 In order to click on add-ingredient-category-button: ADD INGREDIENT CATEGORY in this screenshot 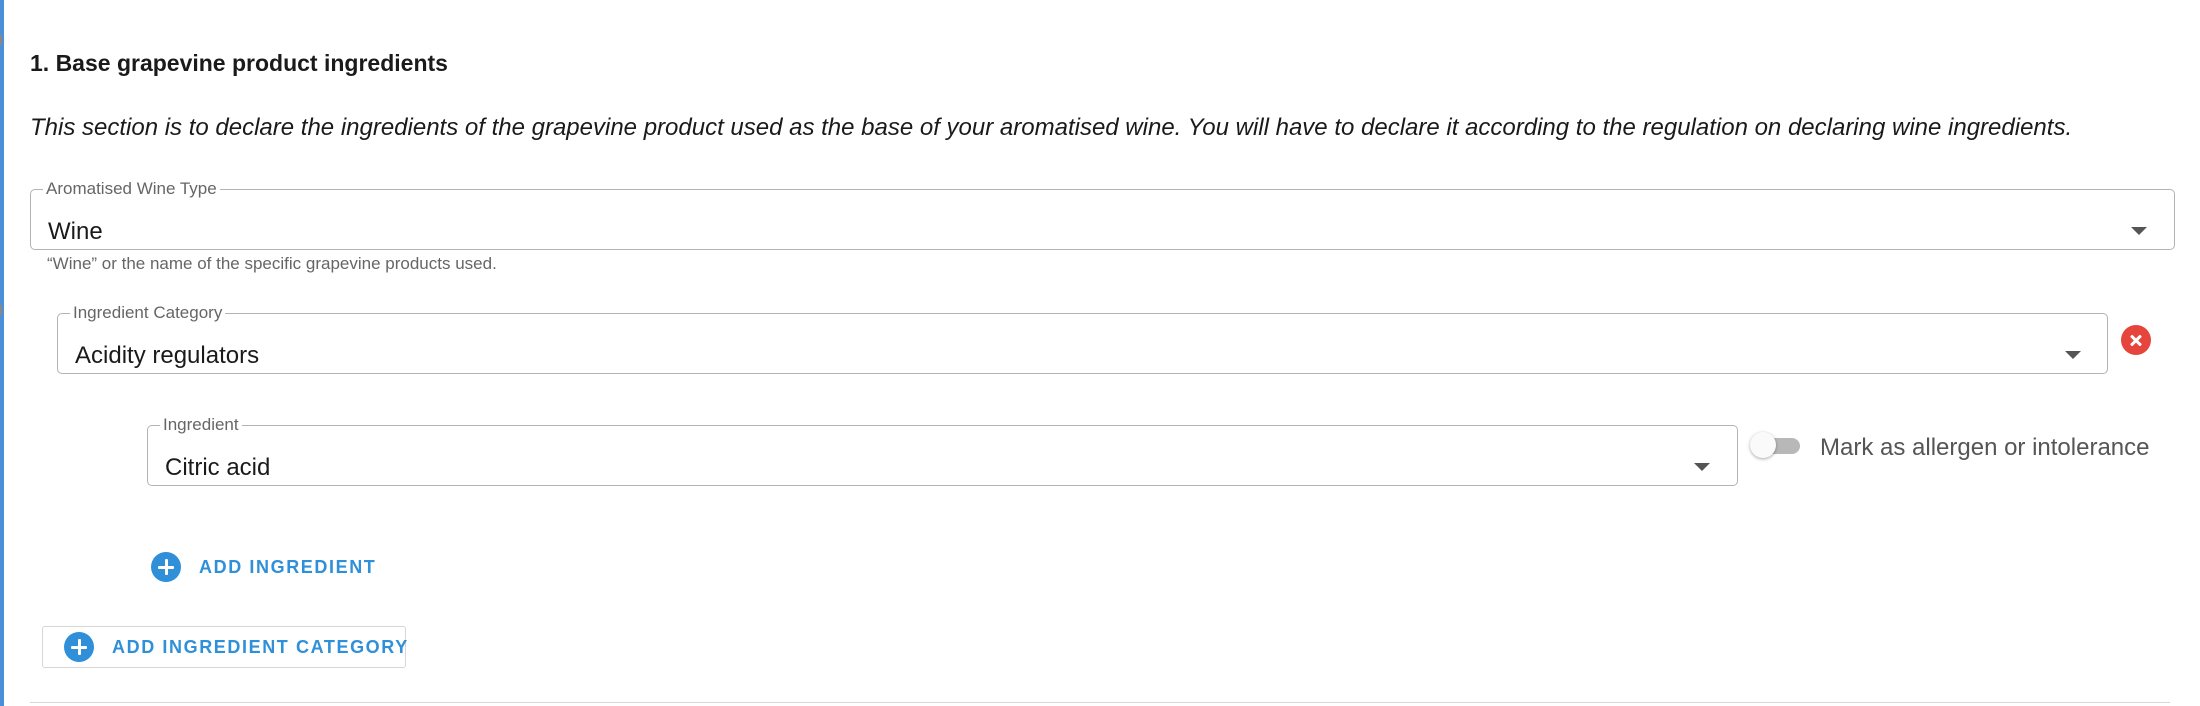, I will do `click(236, 647)`.